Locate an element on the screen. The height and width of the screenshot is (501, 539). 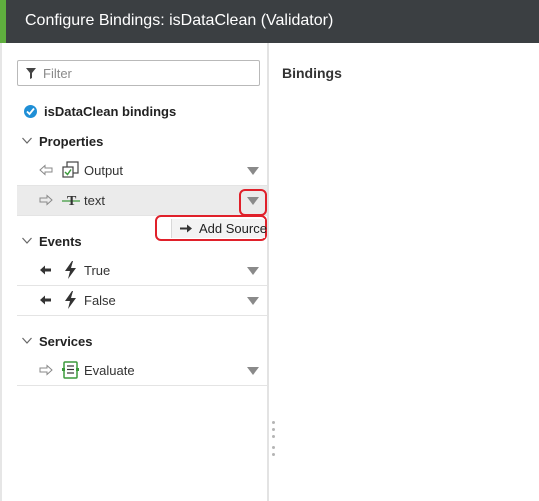
property-row-output: Output is located at coordinates (142, 171).